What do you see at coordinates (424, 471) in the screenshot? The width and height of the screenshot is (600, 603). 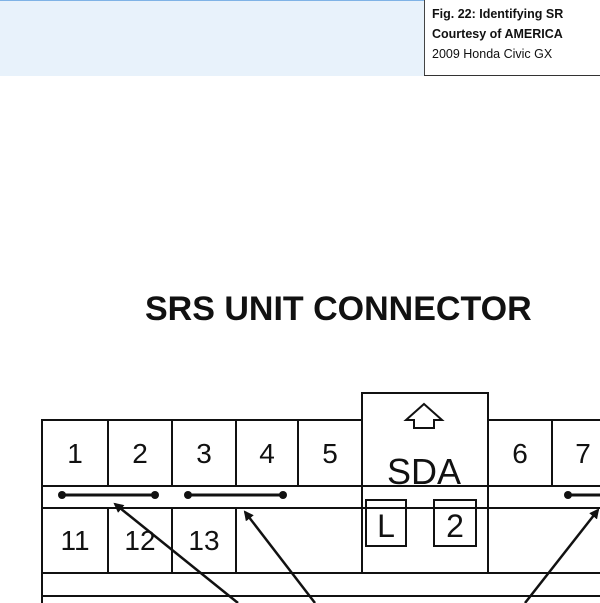 I see `sda-label: SDA` at bounding box center [424, 471].